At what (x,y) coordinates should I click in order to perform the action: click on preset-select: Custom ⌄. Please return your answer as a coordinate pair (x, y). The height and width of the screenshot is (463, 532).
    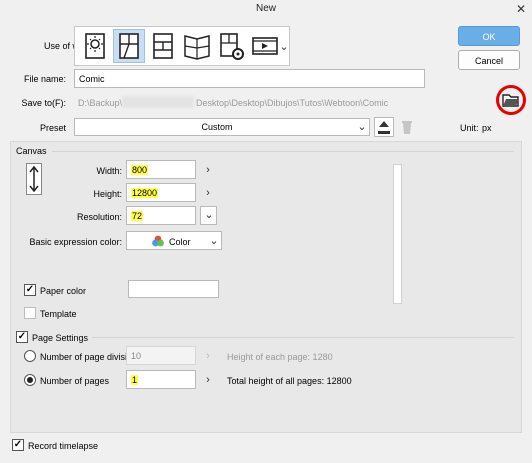
    Looking at the image, I should click on (222, 127).